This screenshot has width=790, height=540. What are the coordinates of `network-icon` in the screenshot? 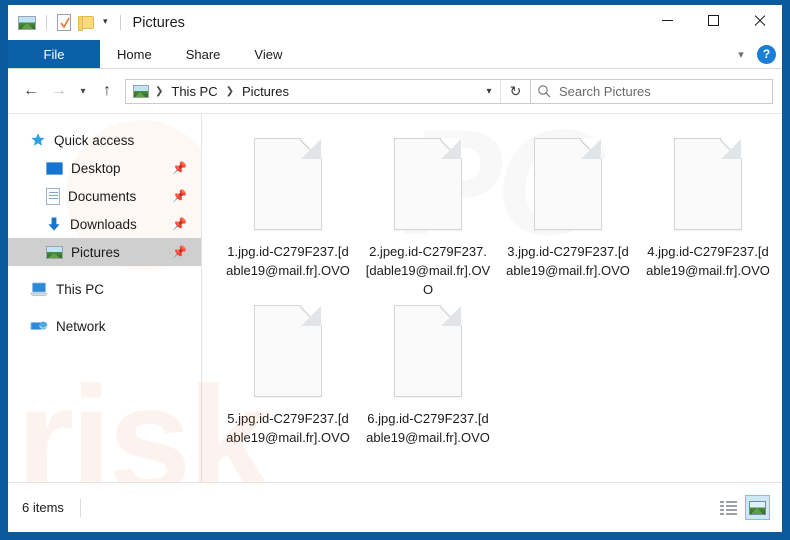 It's located at (39, 326).